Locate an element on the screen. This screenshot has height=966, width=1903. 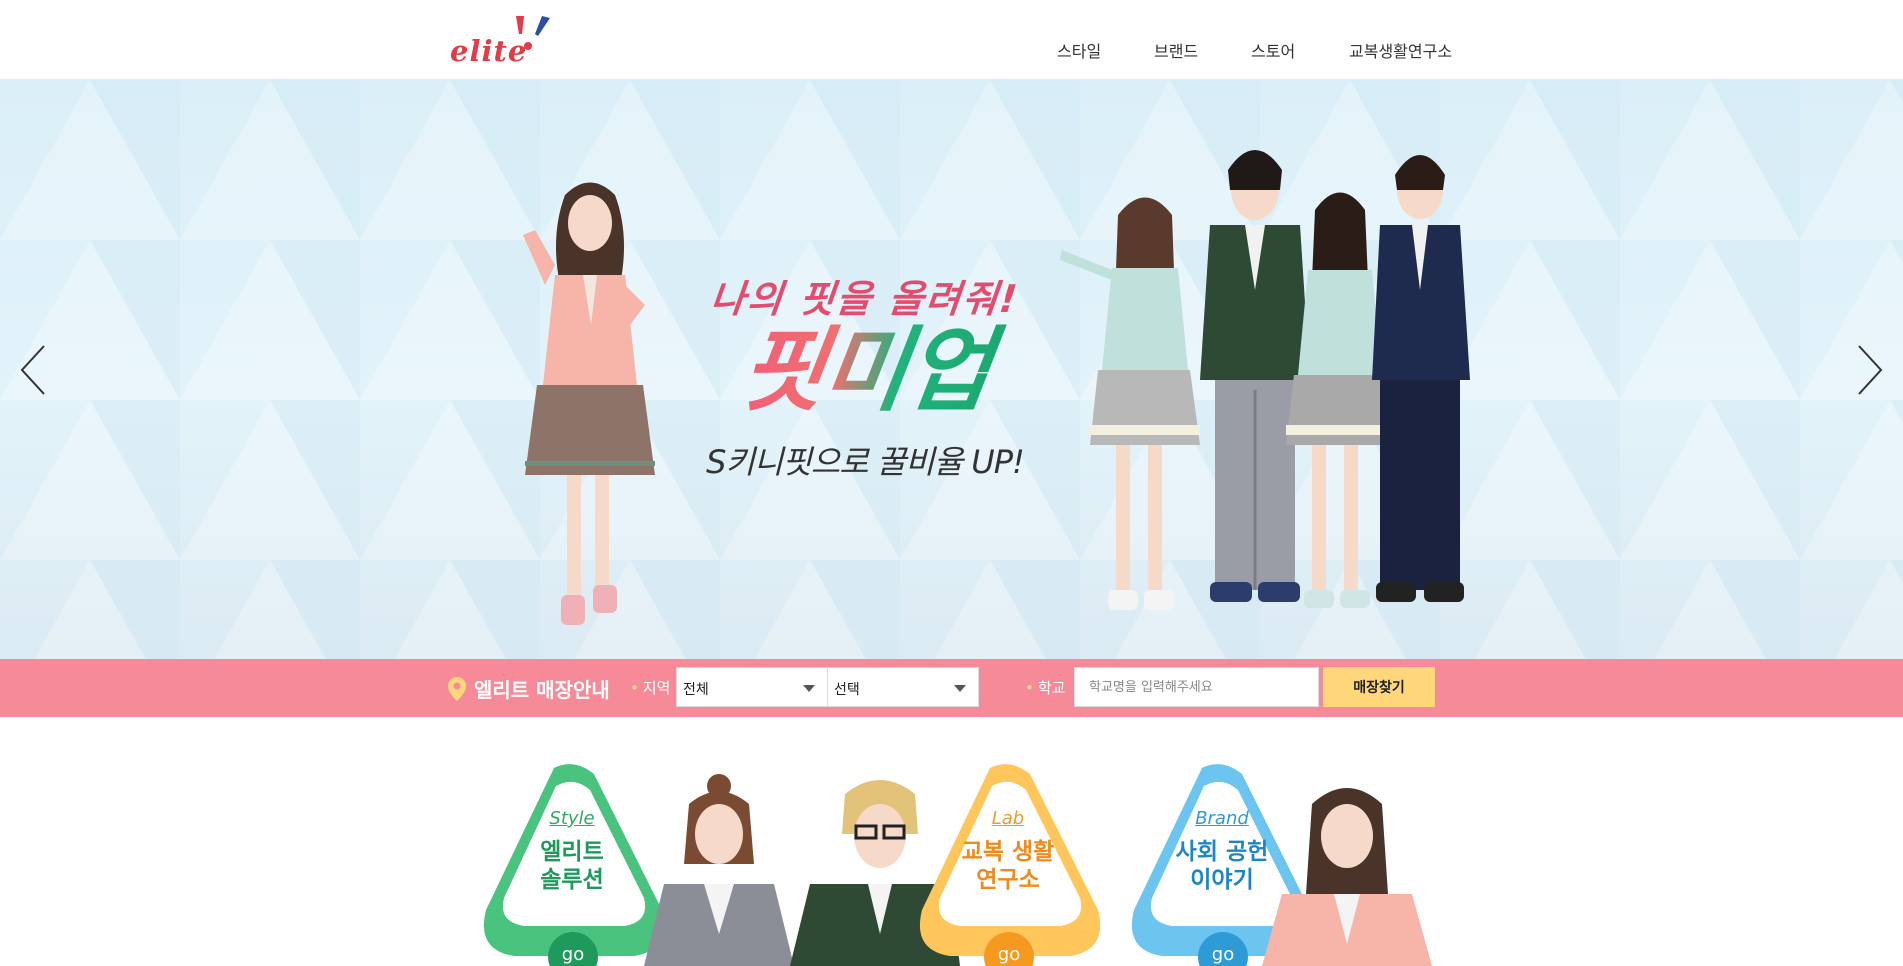
promo-brand-model is located at coordinates (1347, 877).